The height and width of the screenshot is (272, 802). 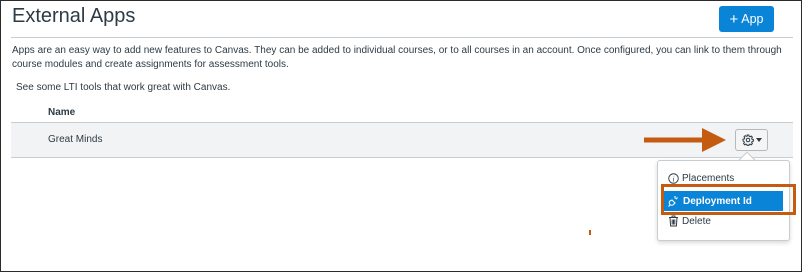 I want to click on svg-text: i, so click(x=673, y=178).